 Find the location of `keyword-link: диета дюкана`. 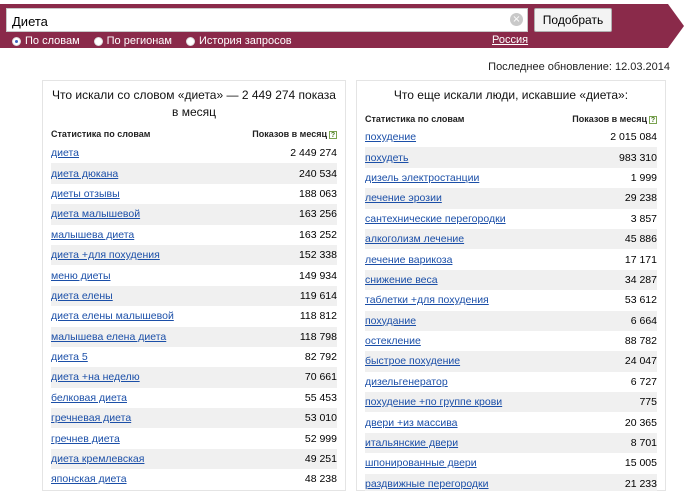

keyword-link: диета дюкана is located at coordinates (84, 174).